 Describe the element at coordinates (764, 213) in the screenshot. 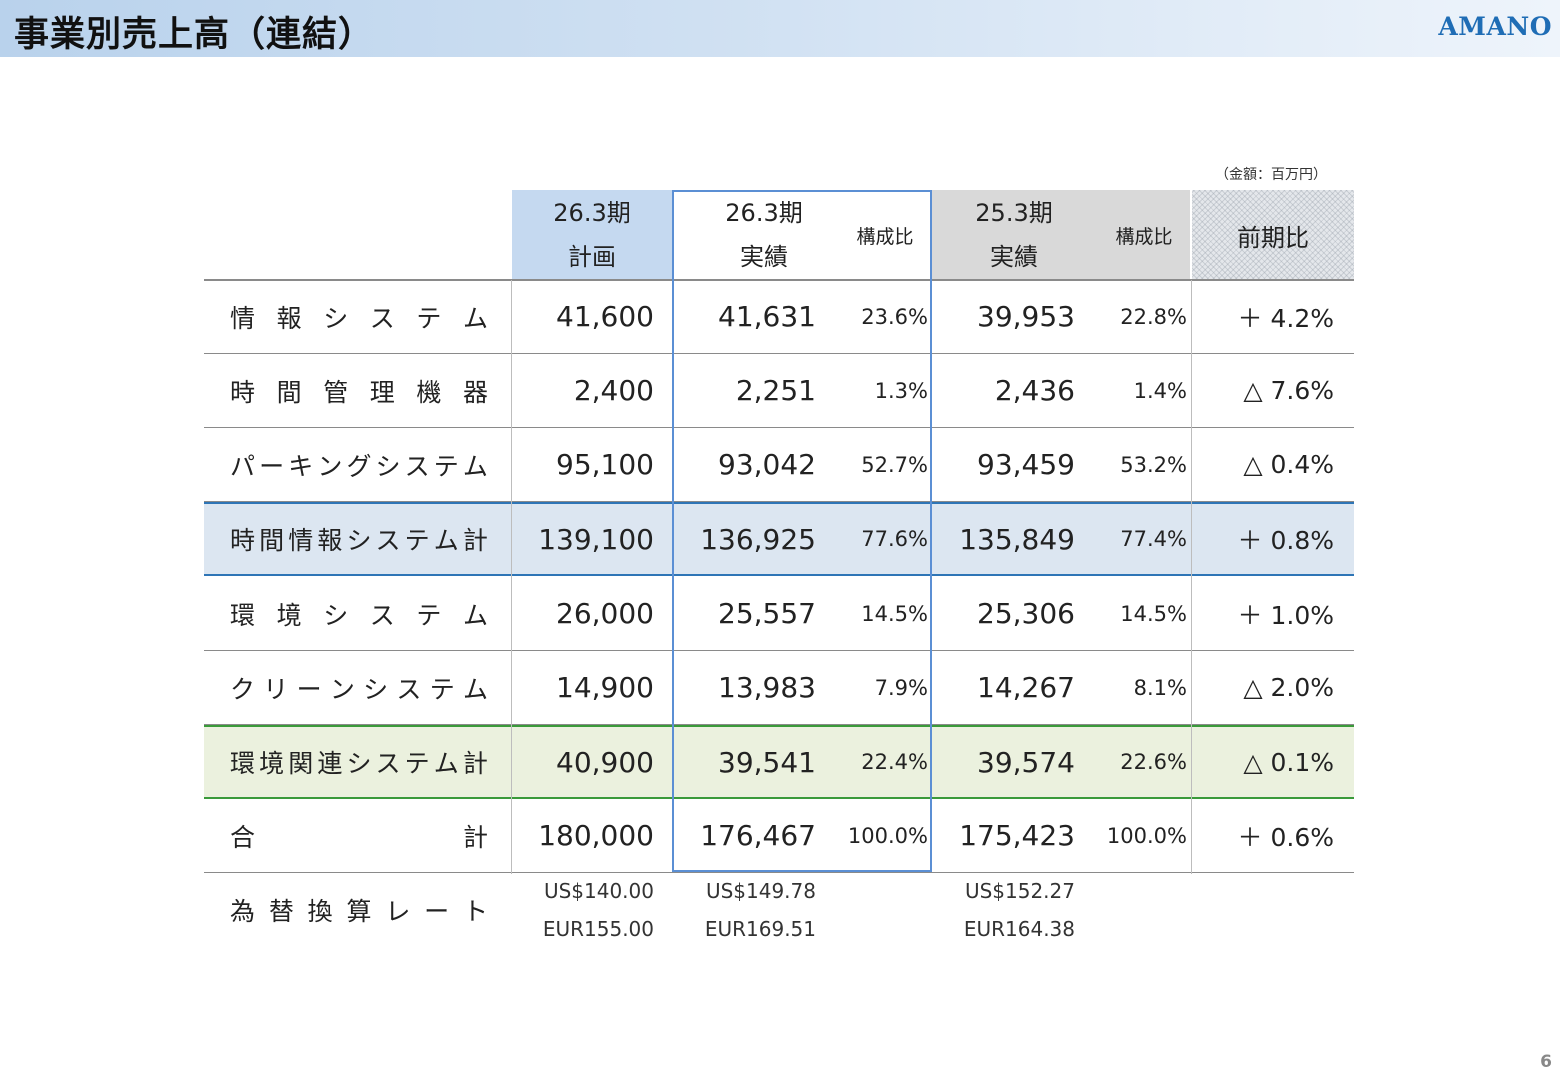

I see `header-actual-line1: 26.3期` at that location.